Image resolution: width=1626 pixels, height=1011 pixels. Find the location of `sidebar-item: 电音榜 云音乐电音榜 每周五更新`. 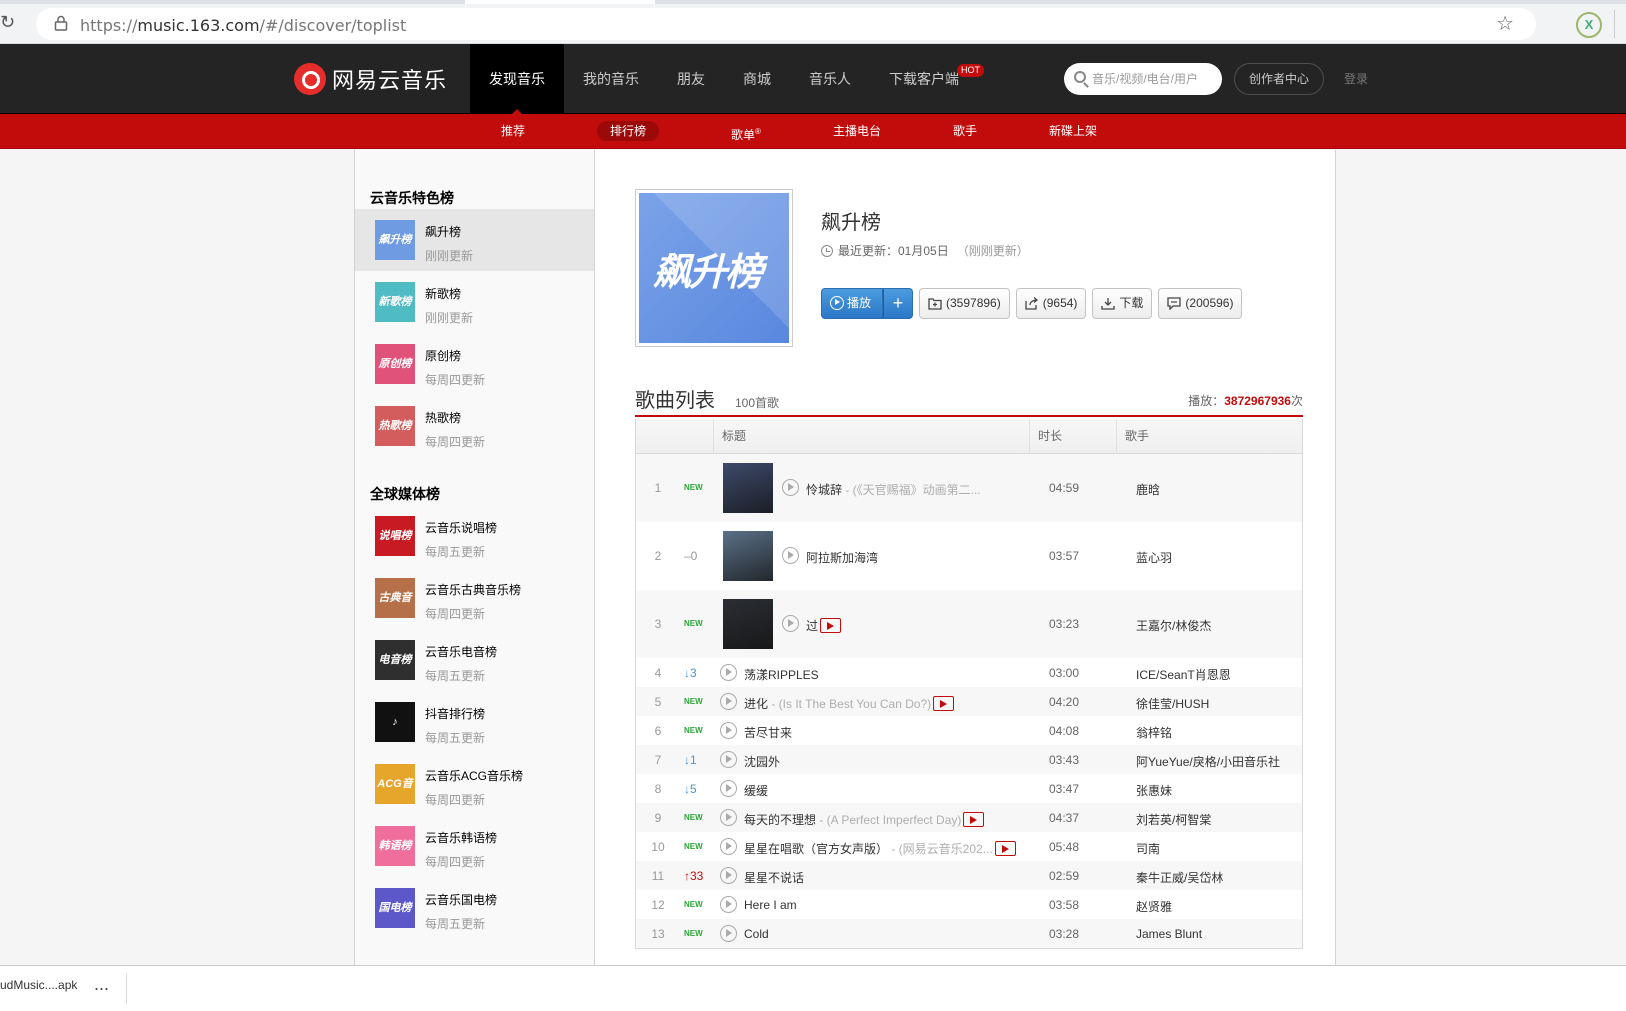

sidebar-item: 电音榜 云音乐电音榜 每周五更新 is located at coordinates (474, 660).